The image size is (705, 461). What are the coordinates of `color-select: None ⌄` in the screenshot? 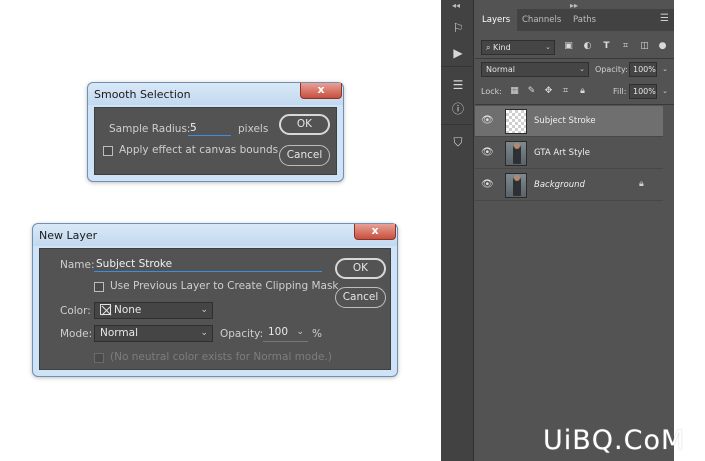 It's located at (153, 310).